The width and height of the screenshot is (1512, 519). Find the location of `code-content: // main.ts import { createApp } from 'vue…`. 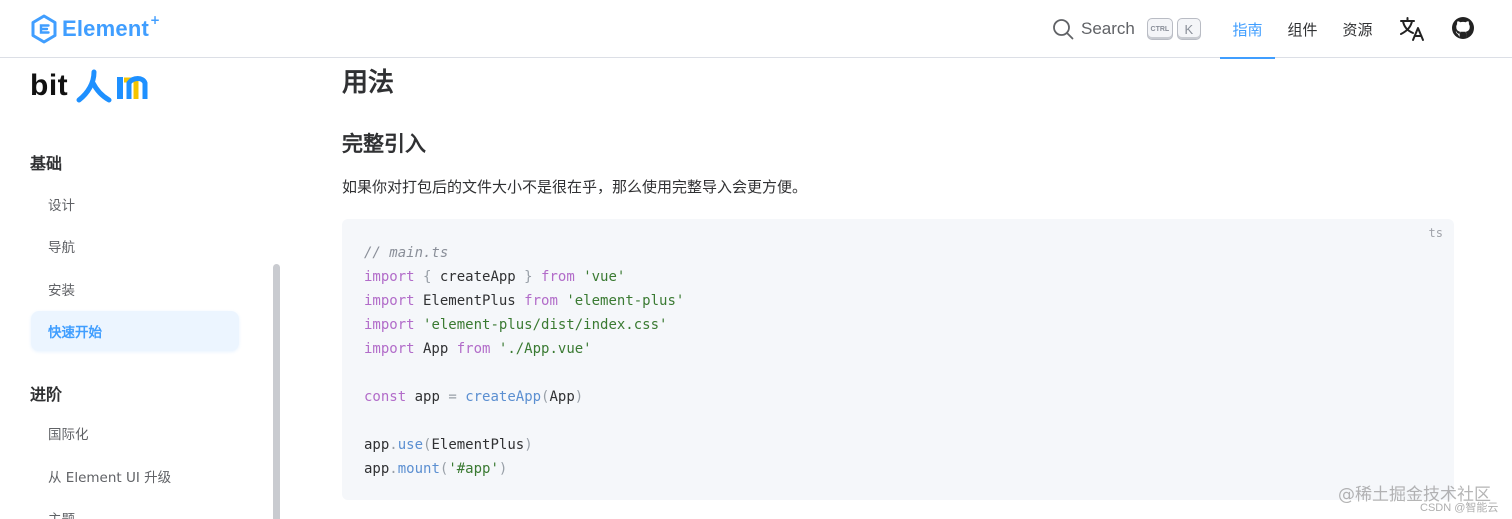

code-content: // main.ts import { createApp } from 'vue… is located at coordinates (524, 361).